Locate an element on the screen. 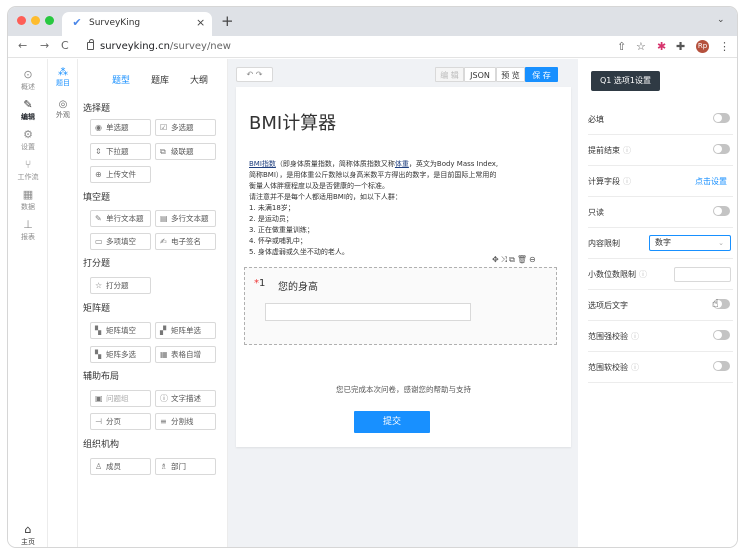 This screenshot has width=748, height=553. readonly-toggle is located at coordinates (721, 211).